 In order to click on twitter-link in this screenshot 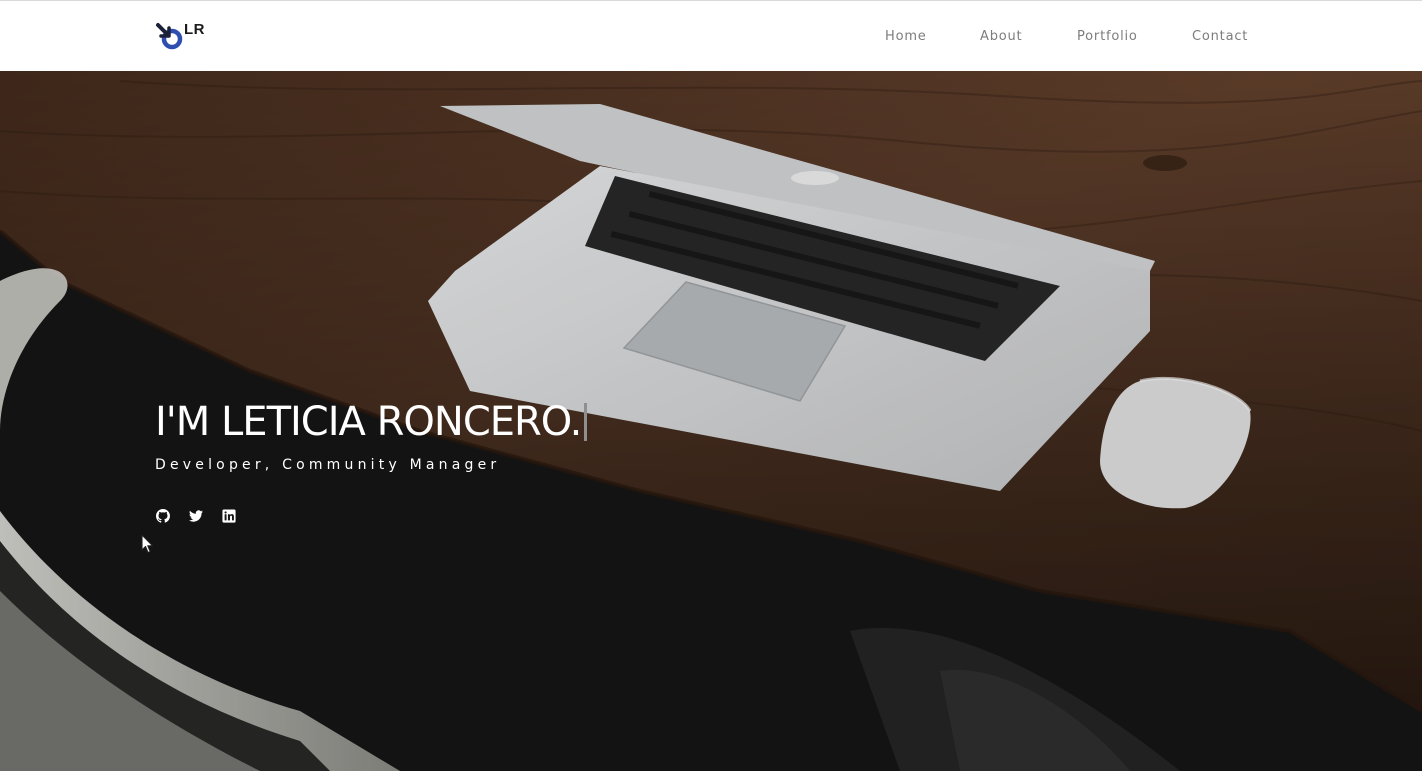, I will do `click(196, 516)`.